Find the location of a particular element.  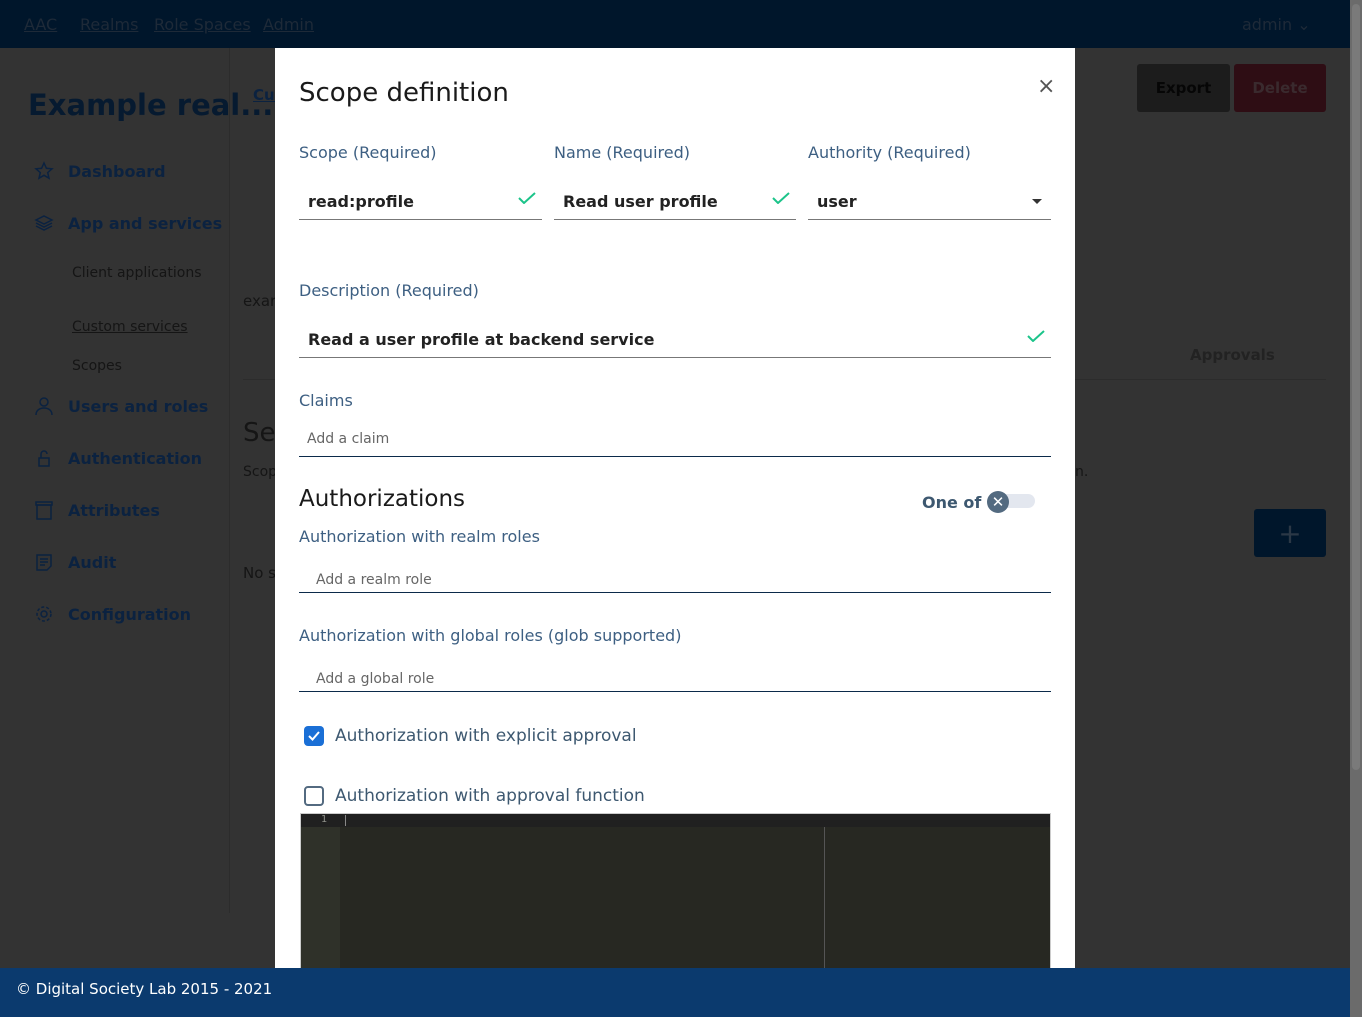

print-margin is located at coordinates (824, 897).